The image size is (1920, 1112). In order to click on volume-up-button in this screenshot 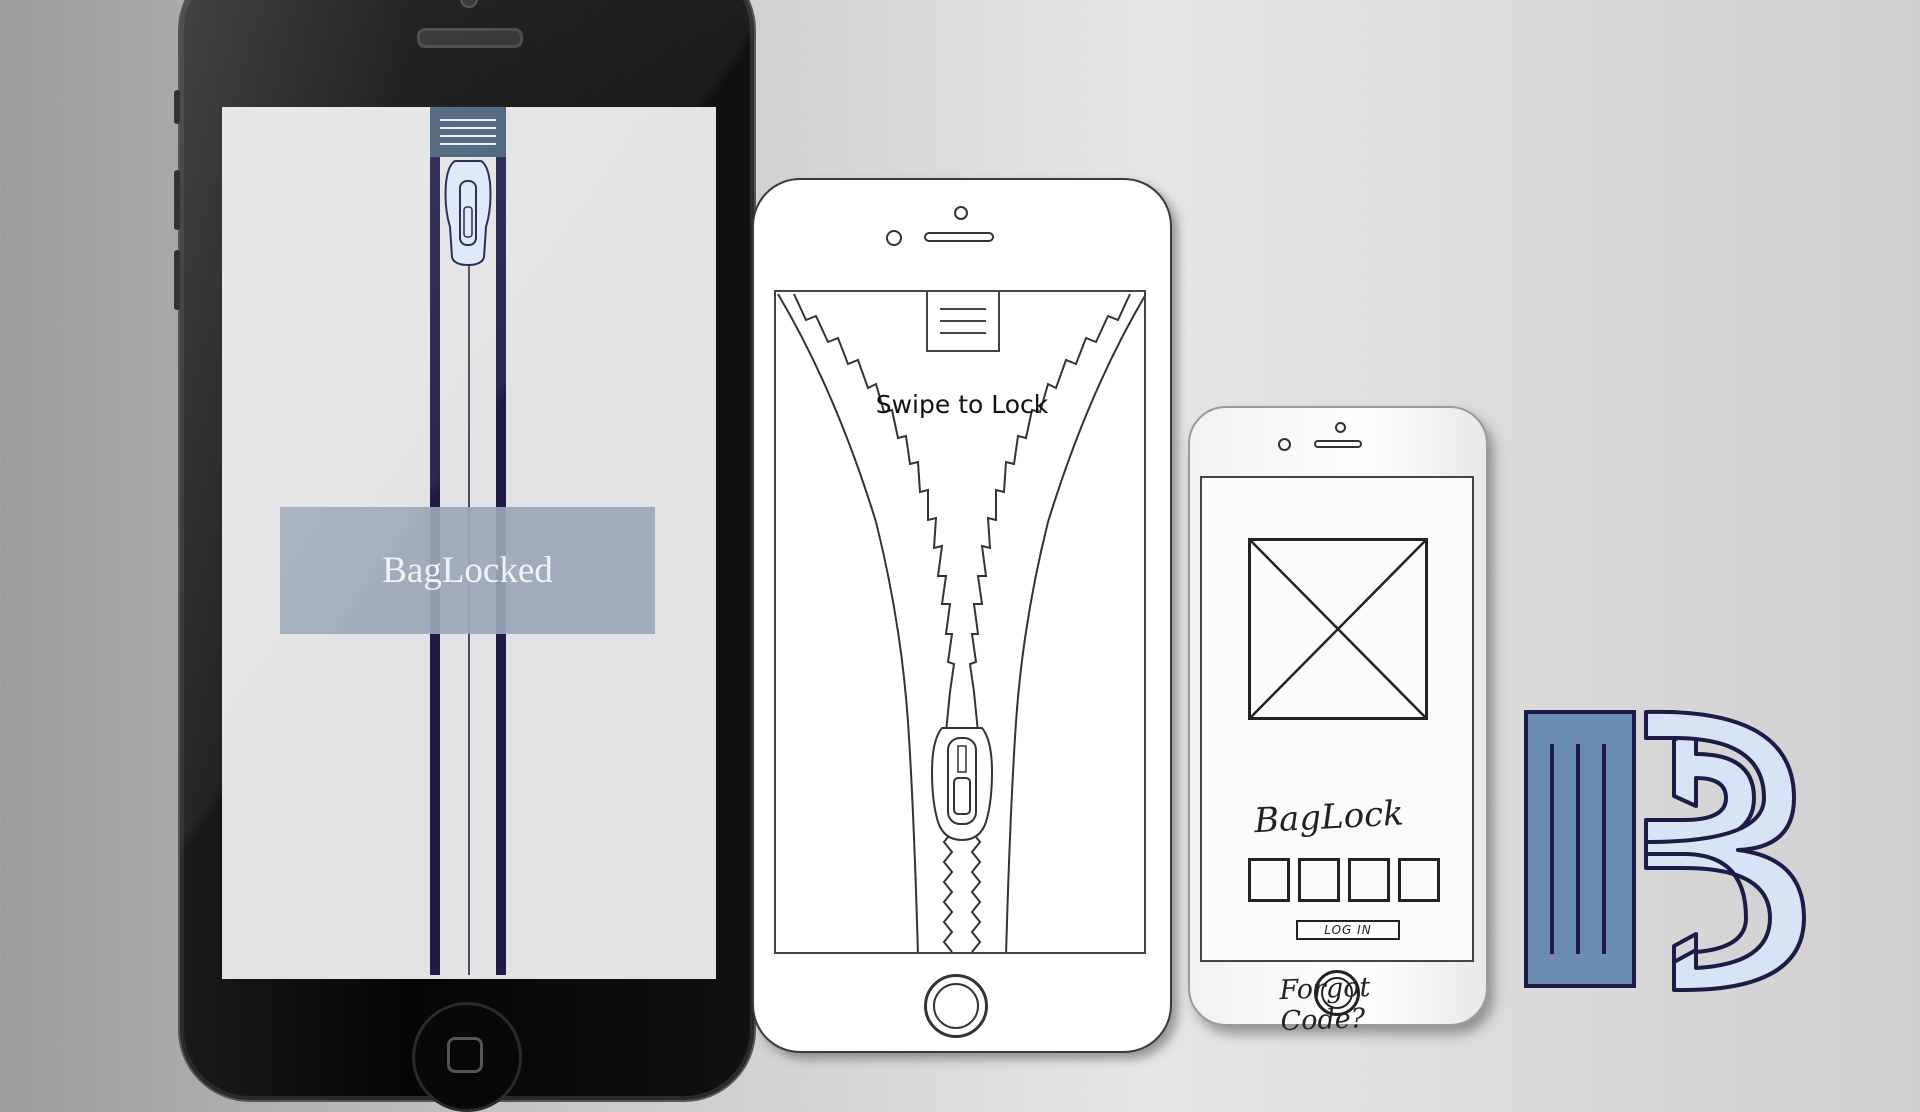, I will do `click(177, 200)`.